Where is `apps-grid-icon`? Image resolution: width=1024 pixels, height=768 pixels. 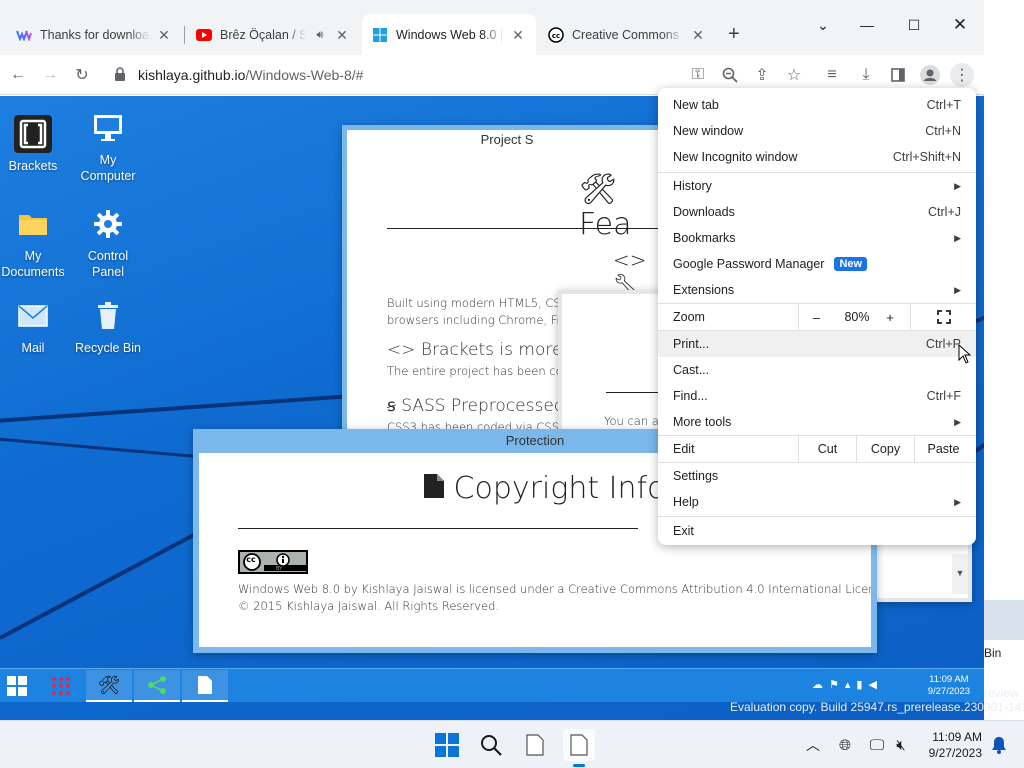 apps-grid-icon is located at coordinates (61, 686).